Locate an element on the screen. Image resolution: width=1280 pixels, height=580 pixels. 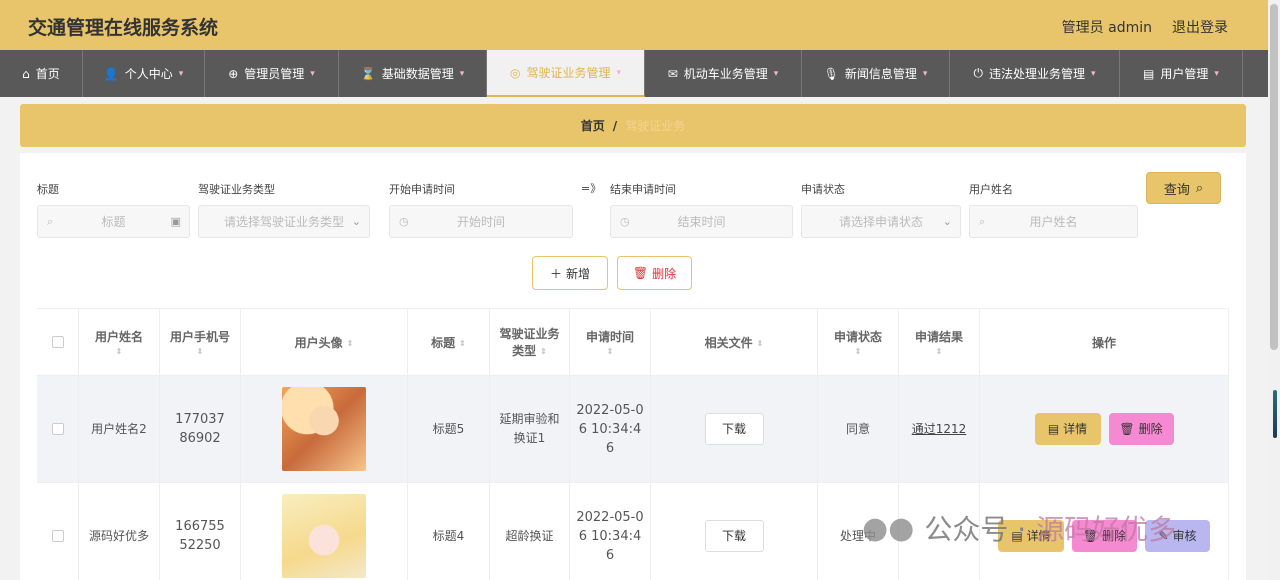
start-time-picker: ◷ 开始时间 is located at coordinates (481, 221).